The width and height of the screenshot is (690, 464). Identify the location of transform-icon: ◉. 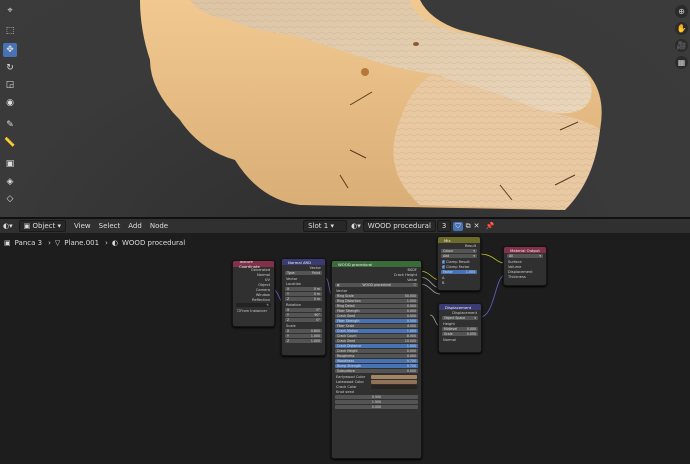
(10, 103).